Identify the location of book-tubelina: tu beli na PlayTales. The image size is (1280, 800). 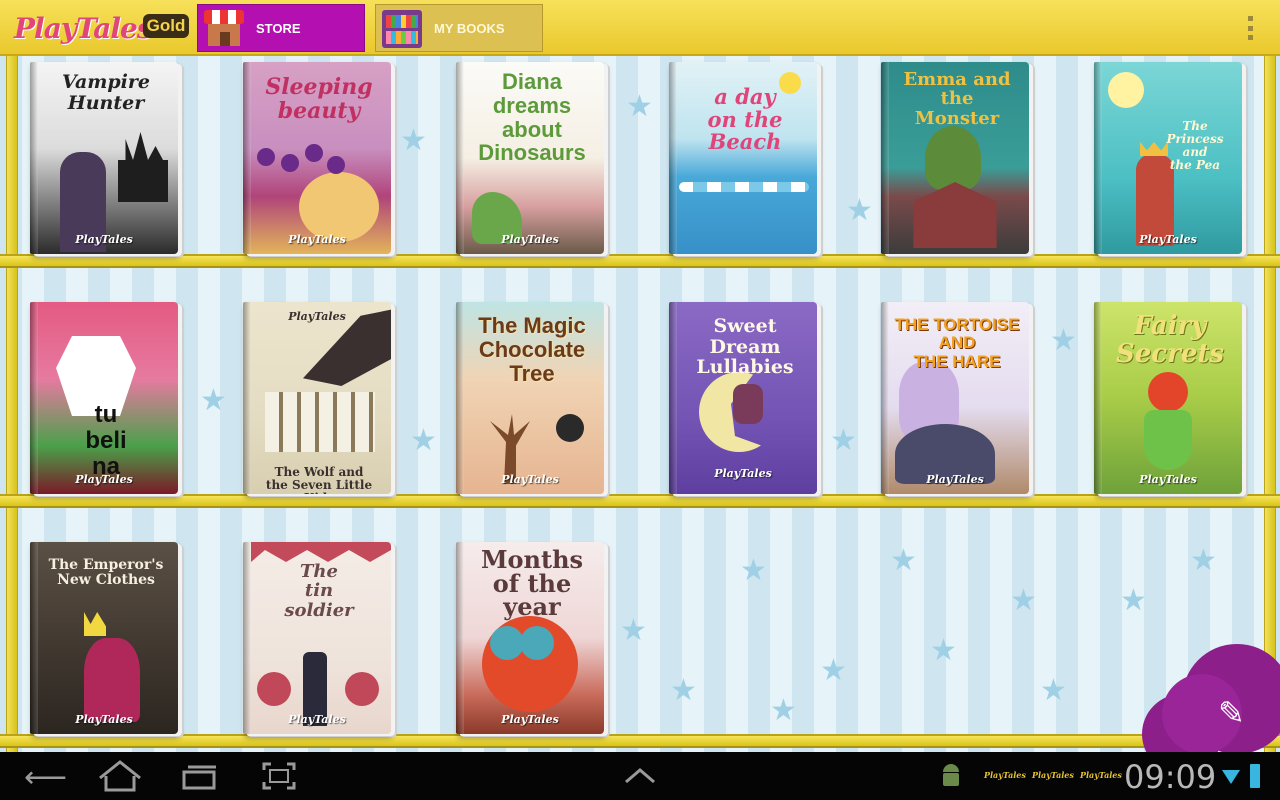
(104, 398).